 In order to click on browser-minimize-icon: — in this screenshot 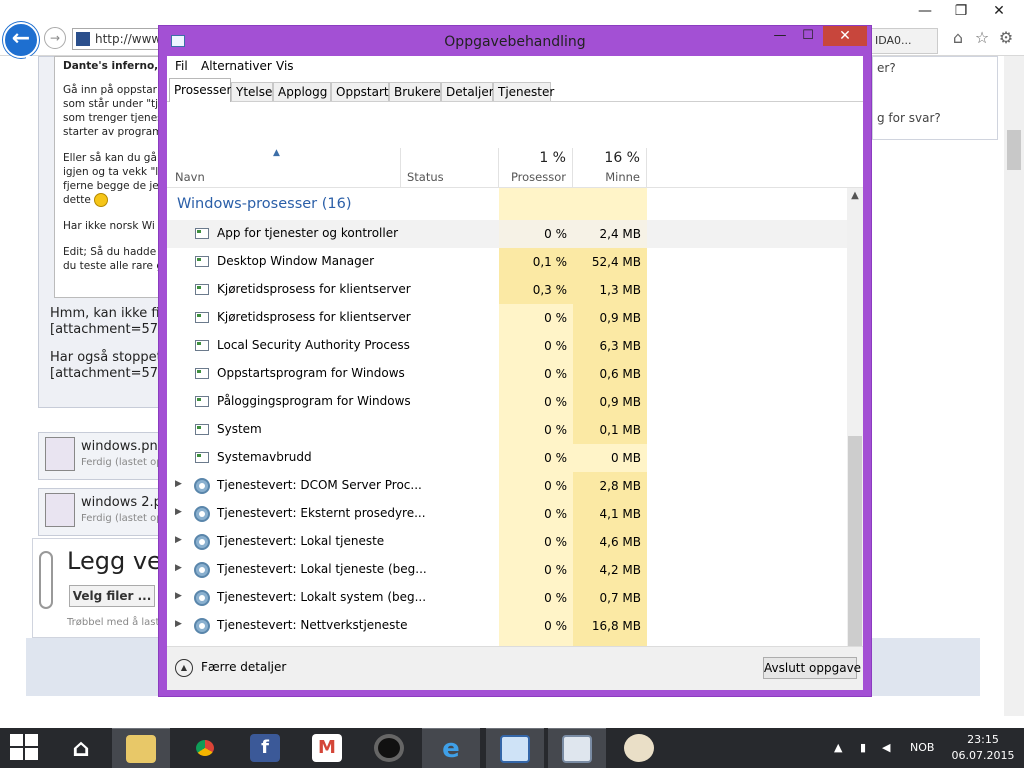, I will do `click(925, 11)`.